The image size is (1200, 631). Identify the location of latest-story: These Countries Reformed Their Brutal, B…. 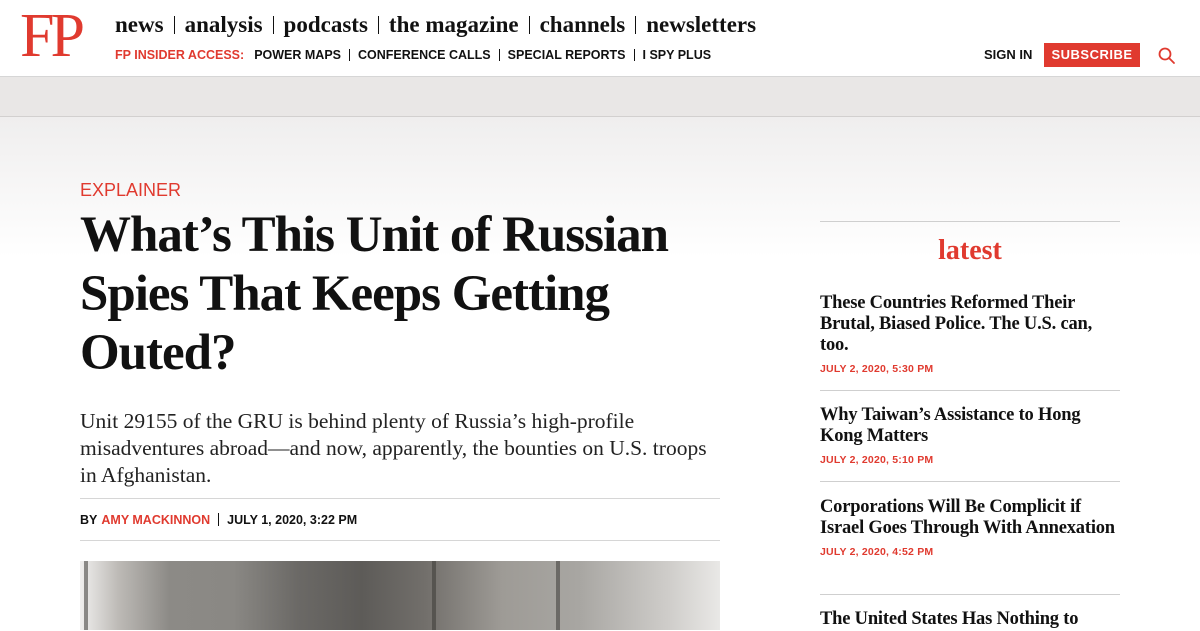
(970, 334).